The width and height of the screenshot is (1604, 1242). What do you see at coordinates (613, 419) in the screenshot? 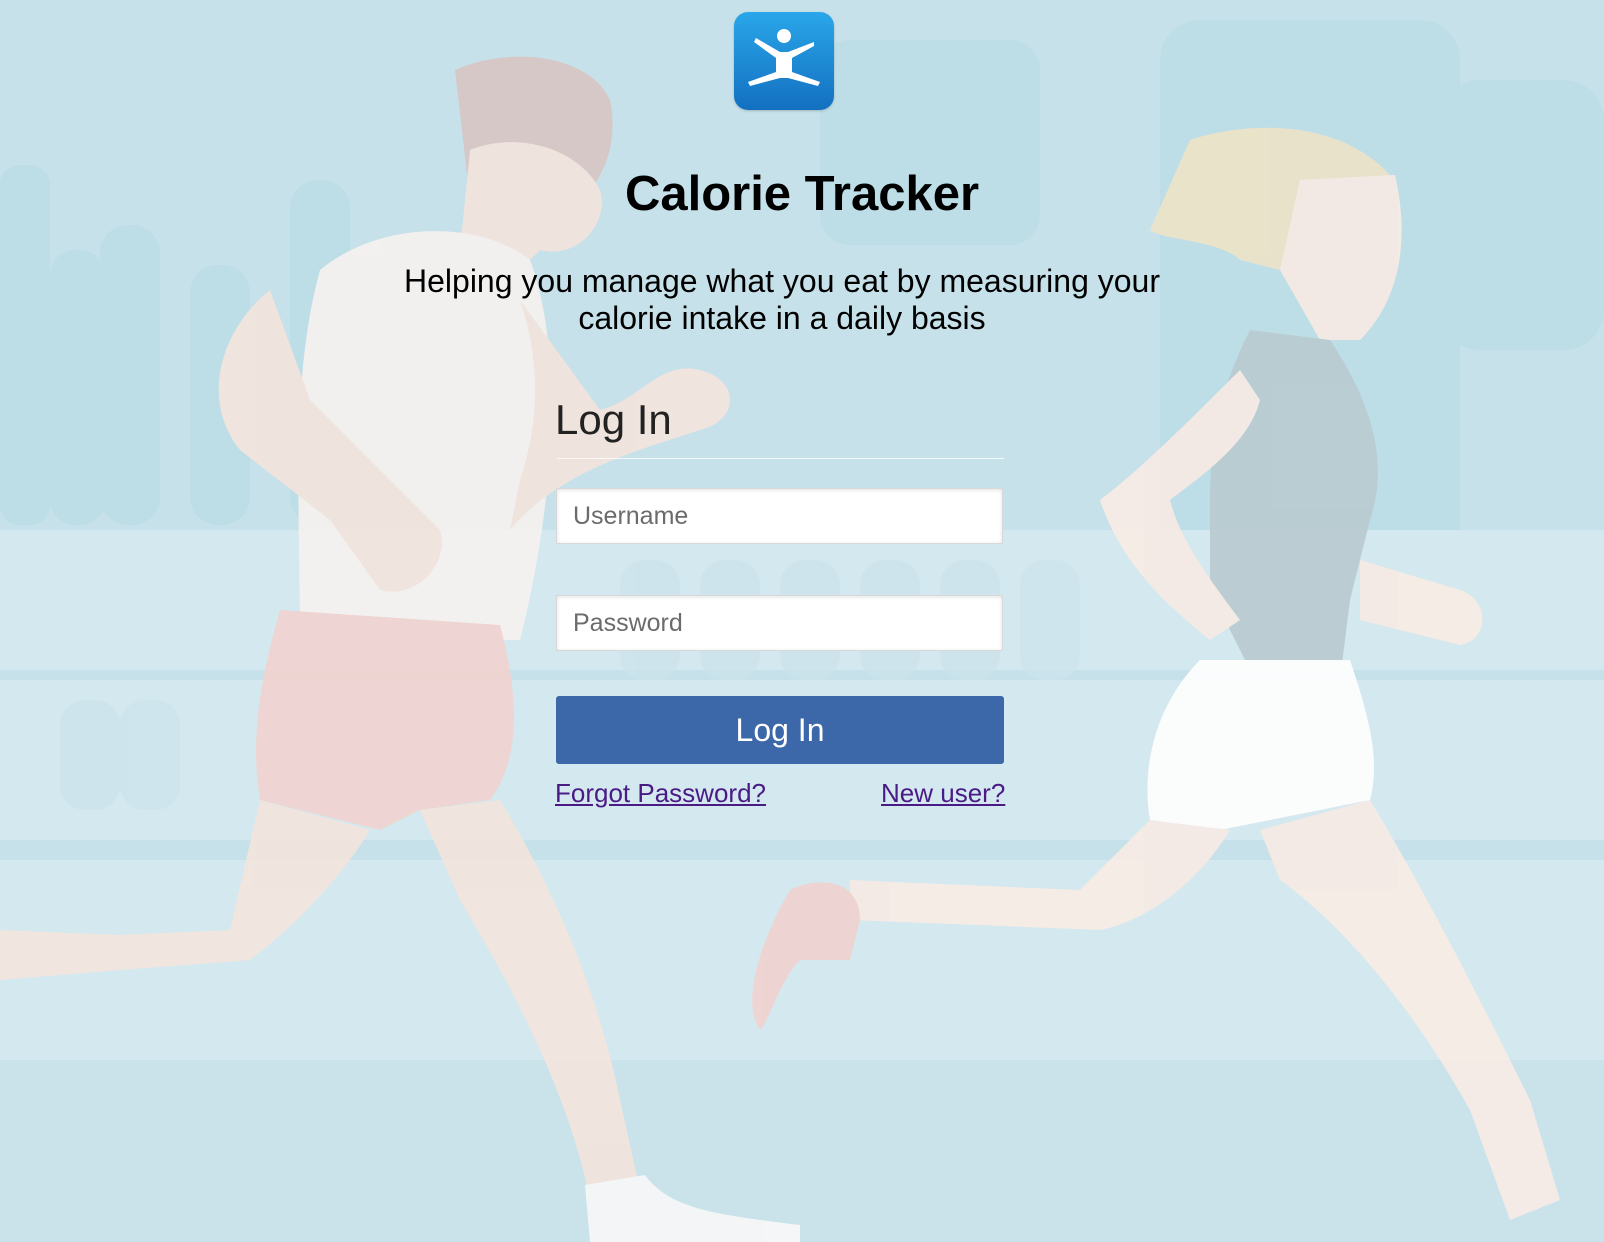
I see `login-heading: Log In` at bounding box center [613, 419].